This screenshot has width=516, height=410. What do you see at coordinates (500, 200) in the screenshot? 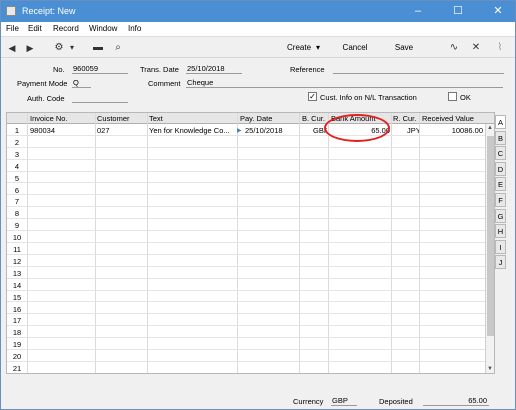
I see `tab-f: F` at bounding box center [500, 200].